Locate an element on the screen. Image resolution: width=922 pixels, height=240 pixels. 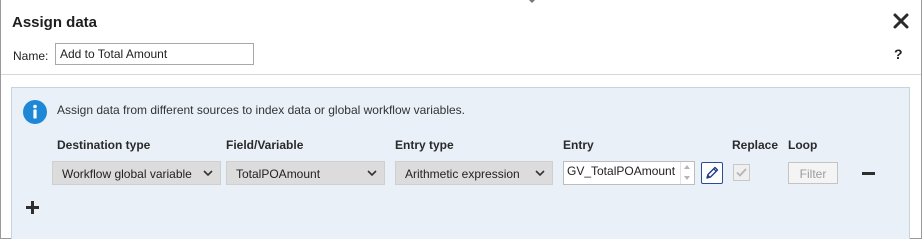
entry-textarea: GV_TotalPOAmount is located at coordinates (629, 173).